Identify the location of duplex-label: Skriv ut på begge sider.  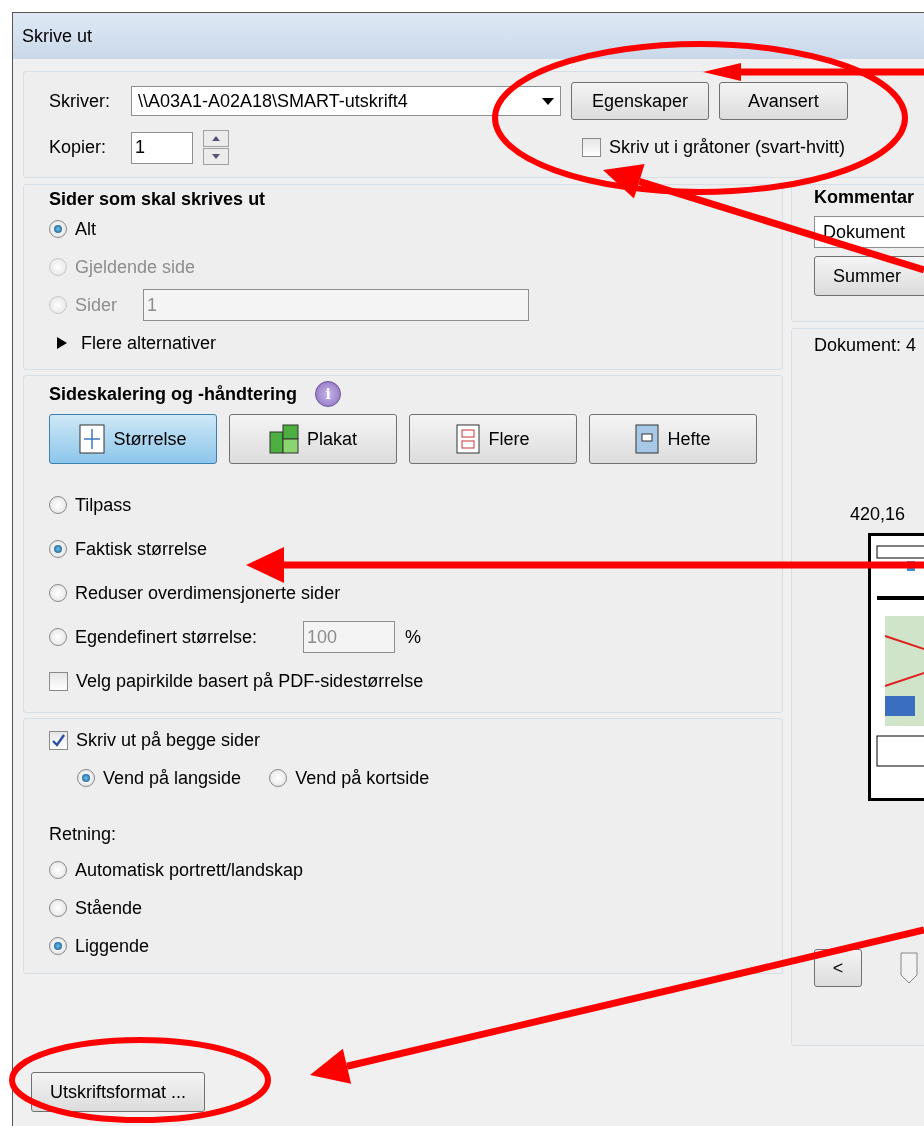
(168, 740).